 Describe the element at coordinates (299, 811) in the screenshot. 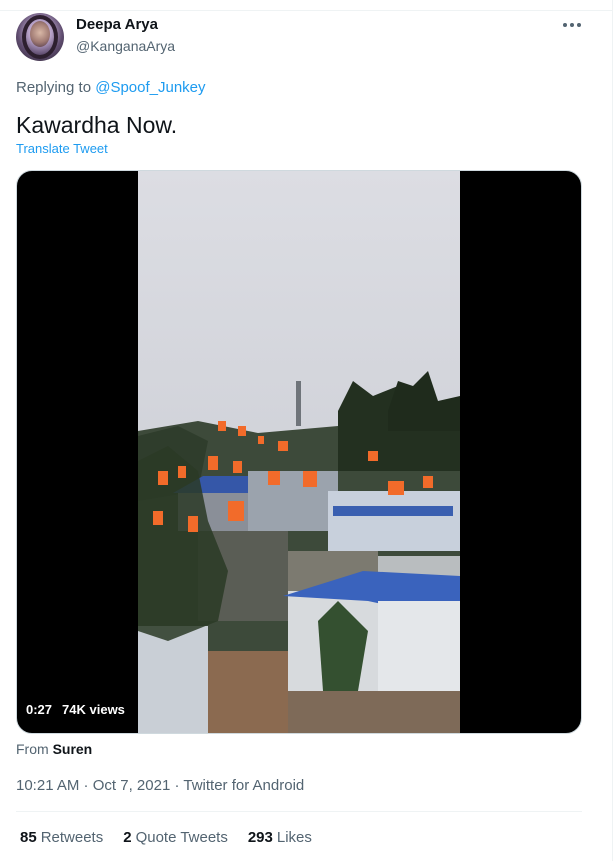

I see `meta-divider` at that location.